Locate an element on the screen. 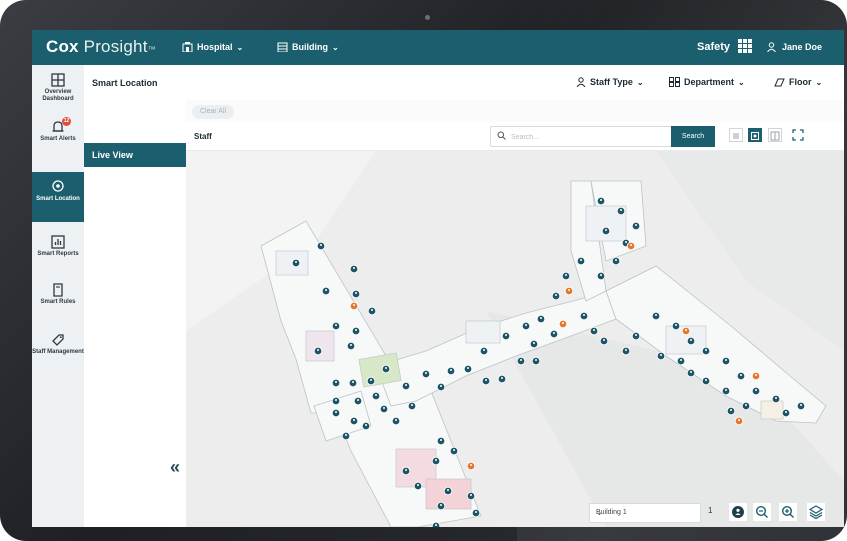 This screenshot has width=847, height=541. staff-type-filter: Staff Type ⌄ is located at coordinates (610, 82).